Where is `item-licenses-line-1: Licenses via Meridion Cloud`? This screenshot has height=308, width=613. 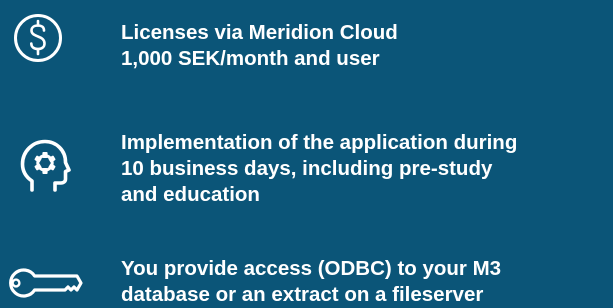
item-licenses-line-1: Licenses via Meridion Cloud is located at coordinates (259, 32).